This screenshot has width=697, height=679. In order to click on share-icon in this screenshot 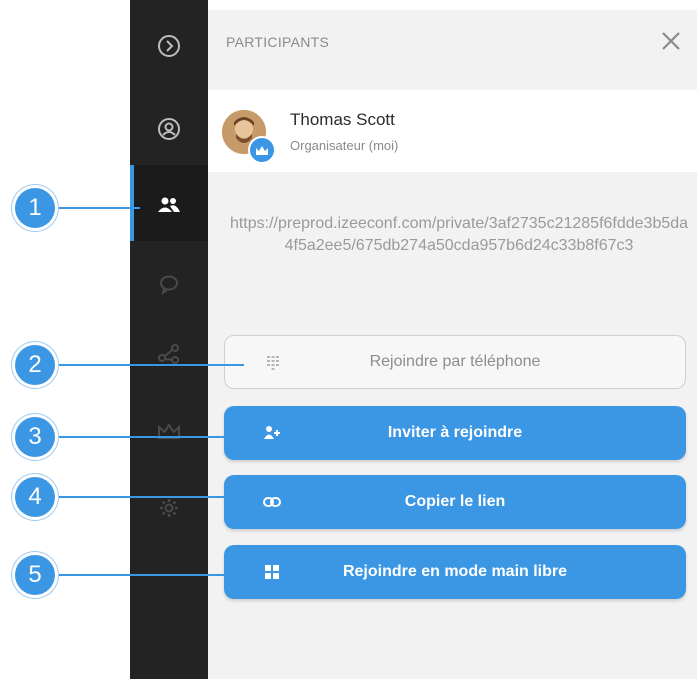, I will do `click(169, 354)`.